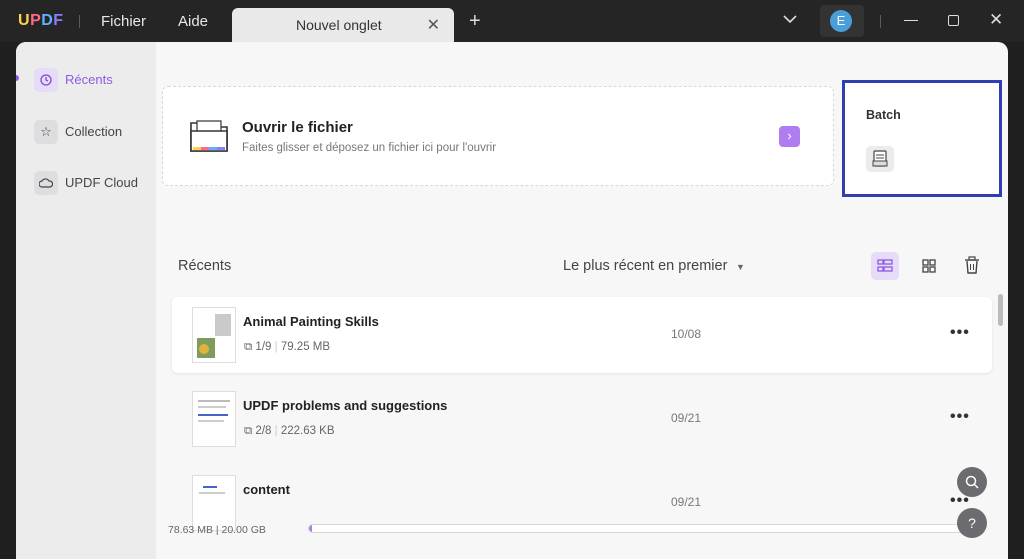 Image resolution: width=1024 pixels, height=559 pixels. What do you see at coordinates (645, 266) in the screenshot?
I see `sort-dropdown: Le plus récent en premier` at bounding box center [645, 266].